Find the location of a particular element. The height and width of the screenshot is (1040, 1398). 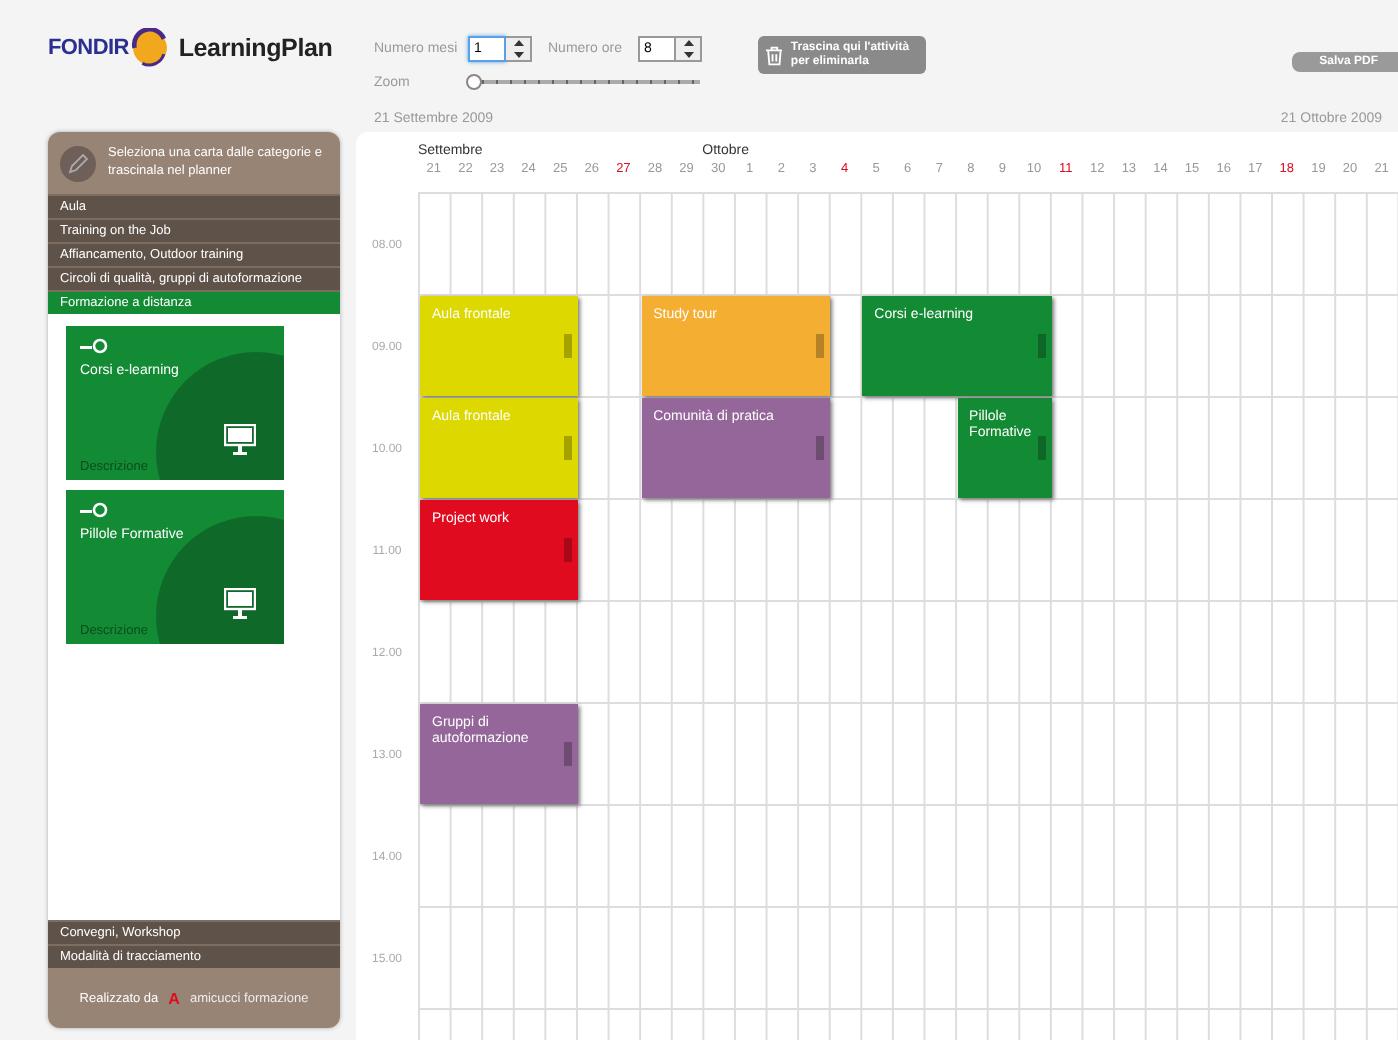

brand-mark: A is located at coordinates (174, 998).